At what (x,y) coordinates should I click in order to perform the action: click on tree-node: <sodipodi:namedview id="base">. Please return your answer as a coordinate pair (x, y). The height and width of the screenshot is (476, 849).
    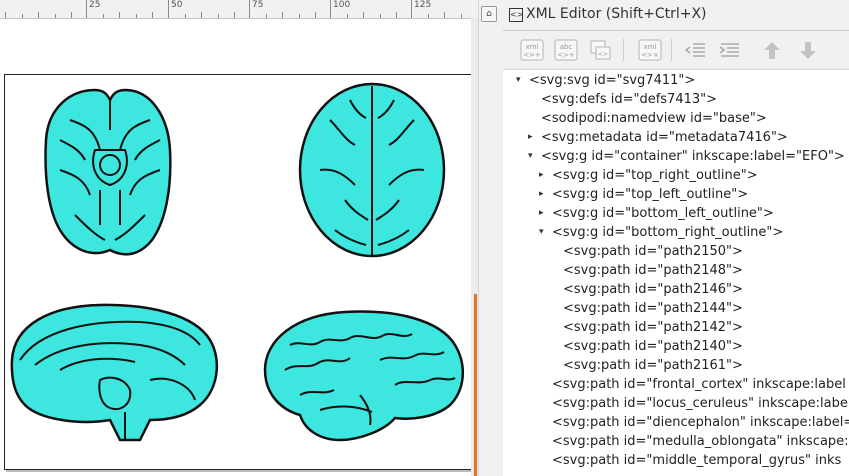
    Looking at the image, I should click on (654, 118).